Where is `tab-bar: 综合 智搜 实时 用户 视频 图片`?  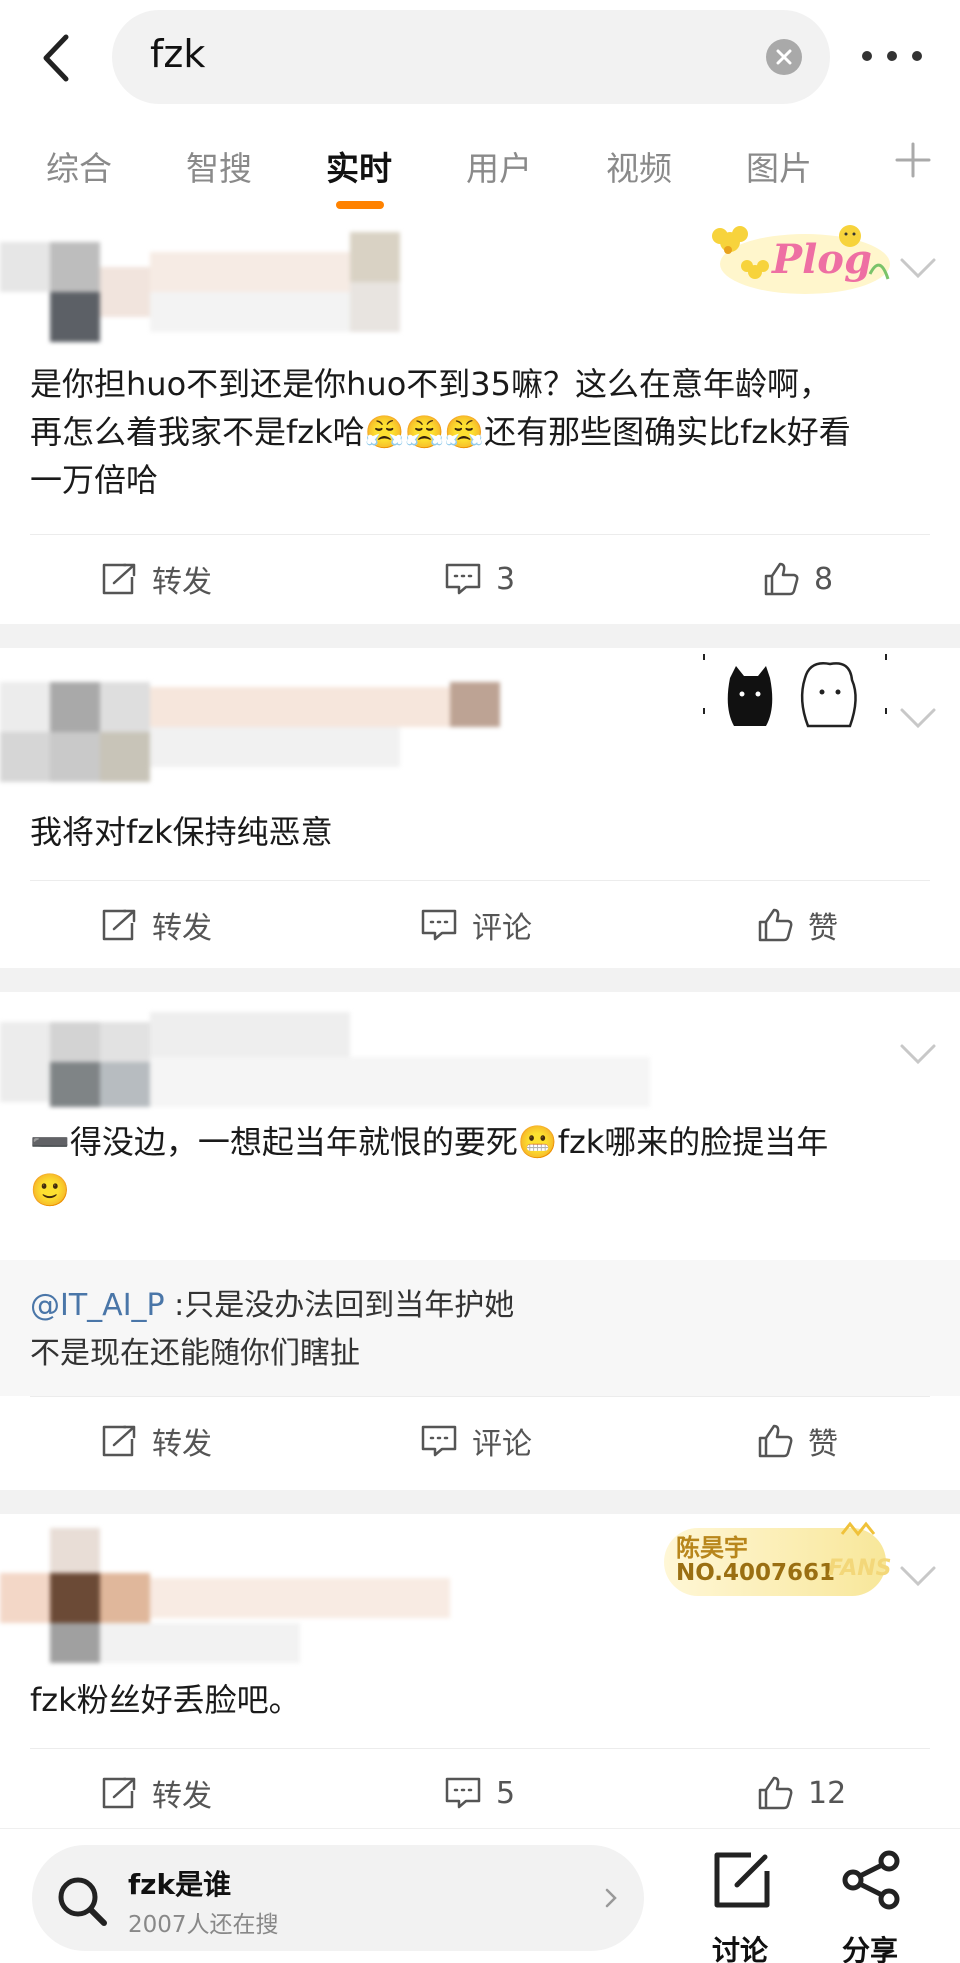 tab-bar: 综合 智搜 实时 用户 视频 图片 is located at coordinates (480, 166).